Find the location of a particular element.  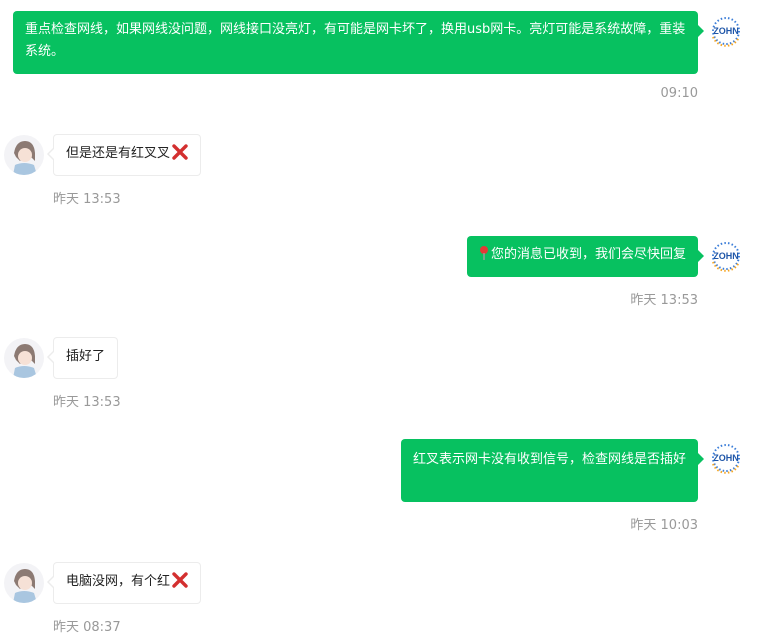

agent-message-bubble: 红叉表示网卡没有收到信号，检查网线是否插好 is located at coordinates (552, 470).